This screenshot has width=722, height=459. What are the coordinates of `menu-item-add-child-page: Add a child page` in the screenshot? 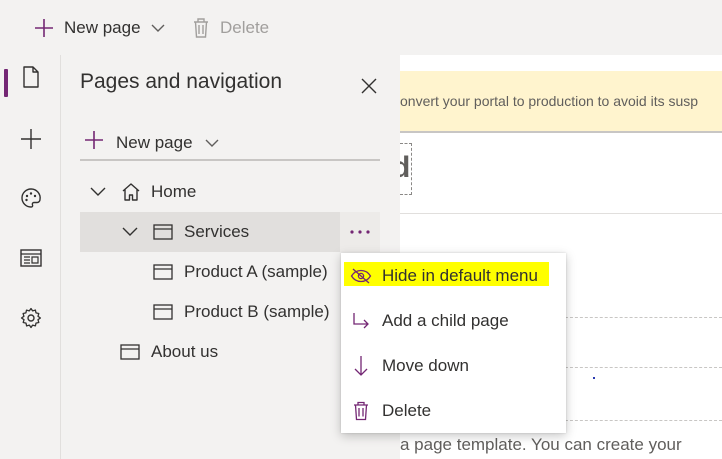 It's located at (453, 320).